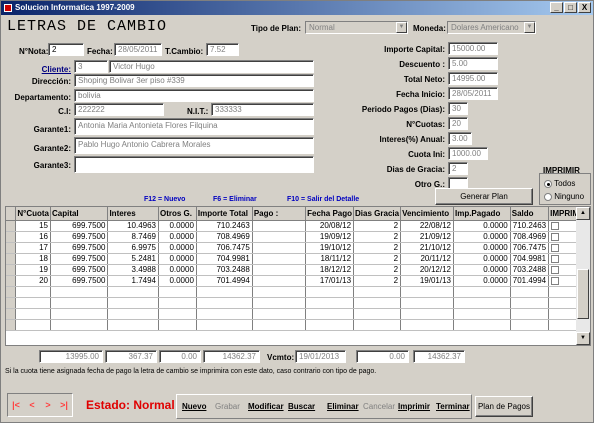 Image resolution: width=594 pixels, height=423 pixels. I want to click on table-cell: 18/11/12, so click(330, 259).